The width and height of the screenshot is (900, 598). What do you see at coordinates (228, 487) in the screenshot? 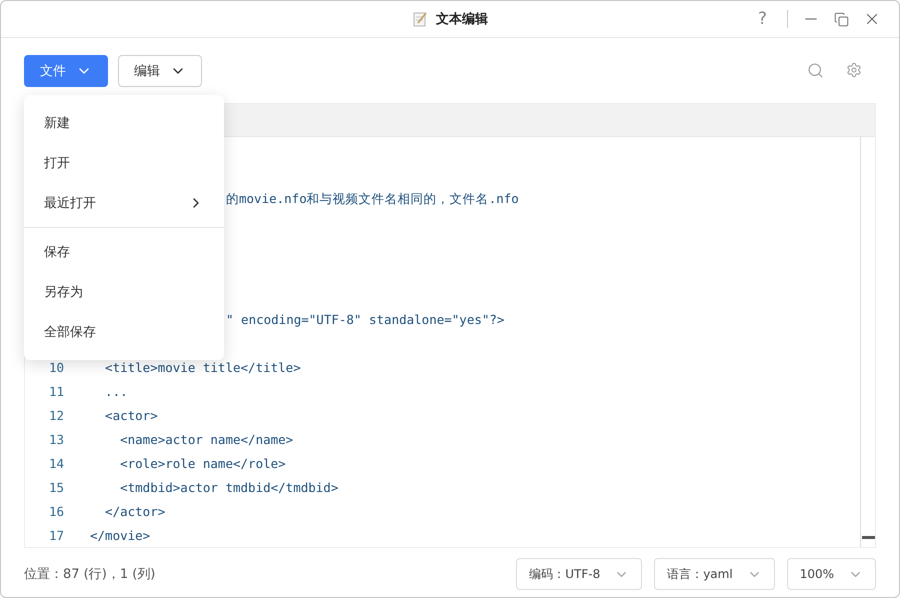
I see `code-line: <tmdbid>actor tmdbid</tmdbid>` at bounding box center [228, 487].